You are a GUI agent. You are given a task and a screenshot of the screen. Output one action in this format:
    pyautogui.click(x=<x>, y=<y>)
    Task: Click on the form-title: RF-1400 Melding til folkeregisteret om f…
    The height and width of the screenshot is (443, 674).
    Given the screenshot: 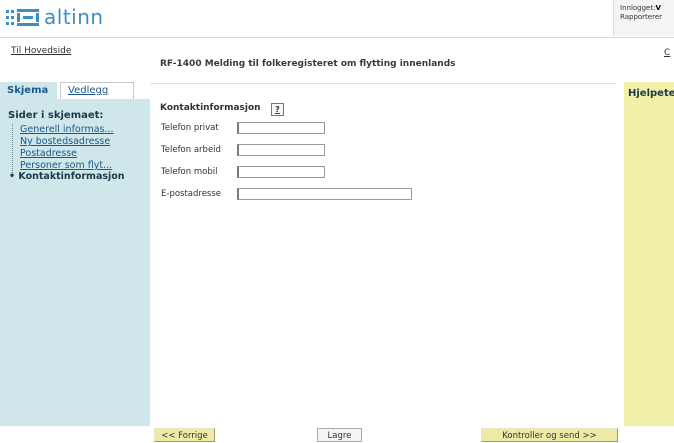 What is the action you would take?
    pyautogui.click(x=308, y=64)
    